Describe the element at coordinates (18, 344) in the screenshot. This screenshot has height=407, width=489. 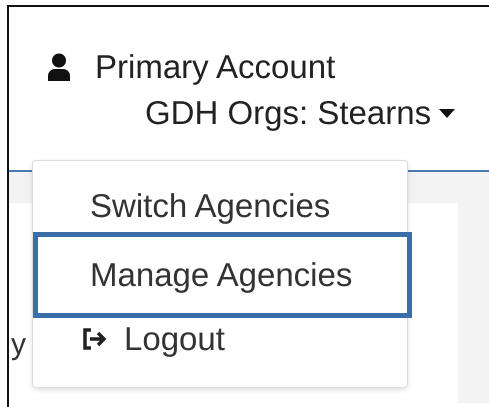
I see `background-text: y` at that location.